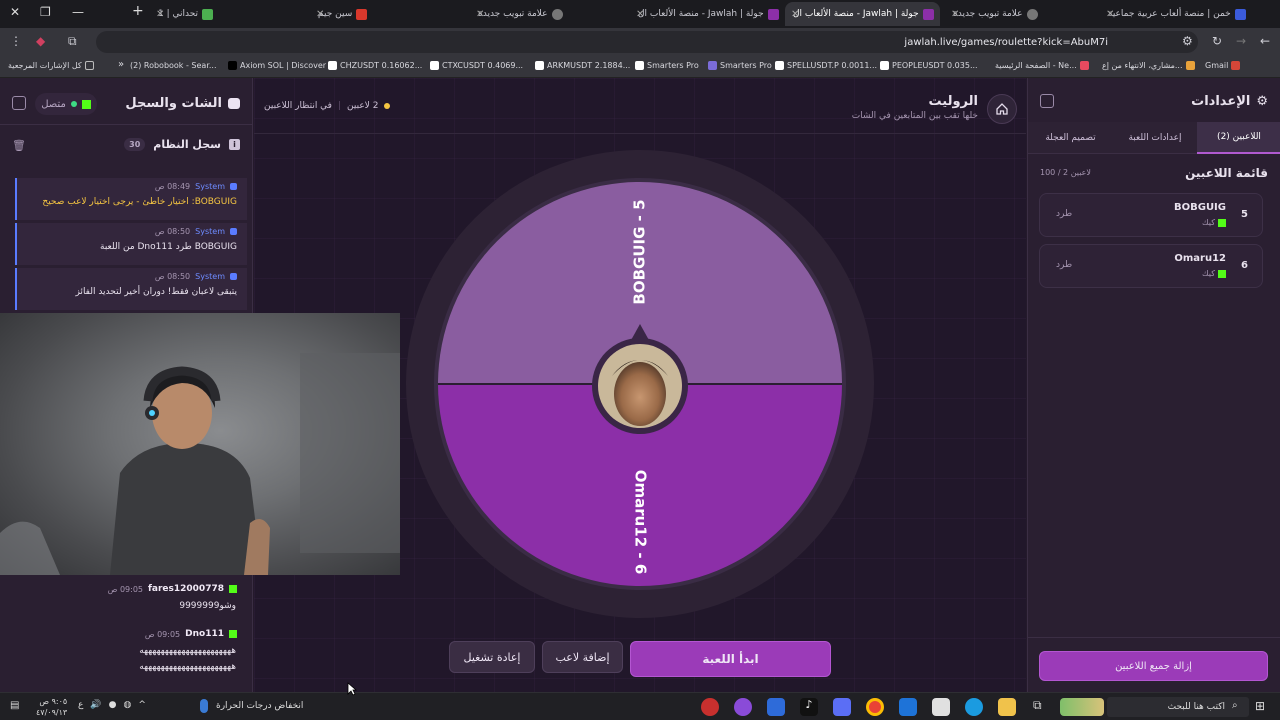  What do you see at coordinates (1260, 706) in the screenshot?
I see `windows-start-icon: ⊞` at bounding box center [1260, 706].